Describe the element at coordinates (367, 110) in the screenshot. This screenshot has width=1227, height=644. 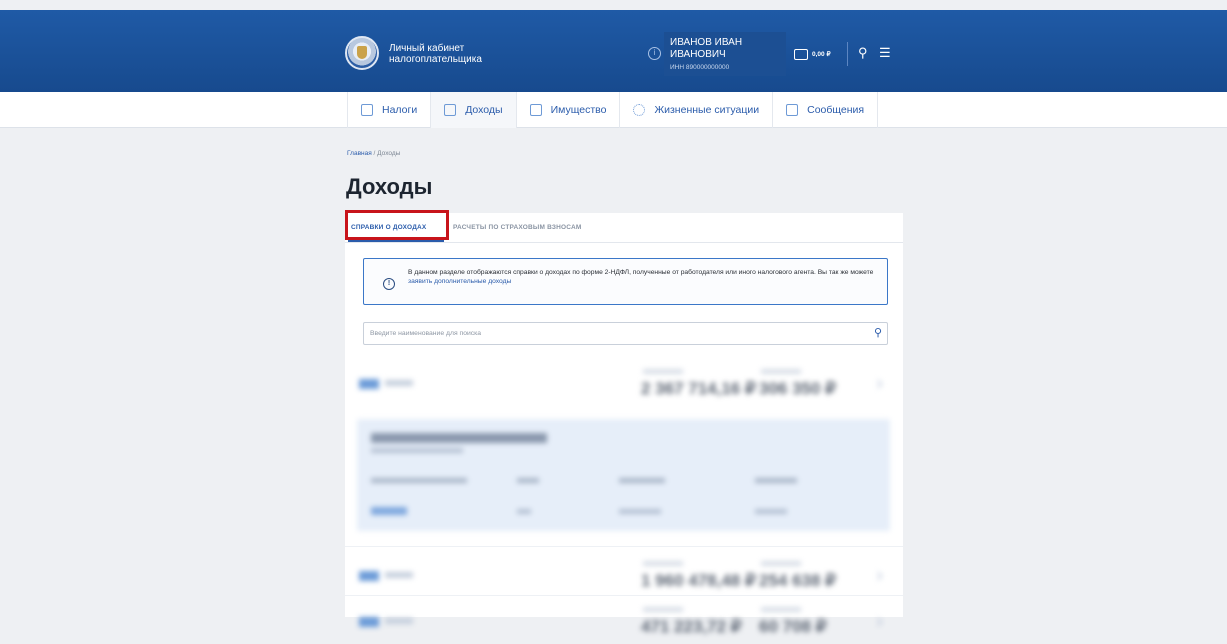
I see `tax-doc-icon` at that location.